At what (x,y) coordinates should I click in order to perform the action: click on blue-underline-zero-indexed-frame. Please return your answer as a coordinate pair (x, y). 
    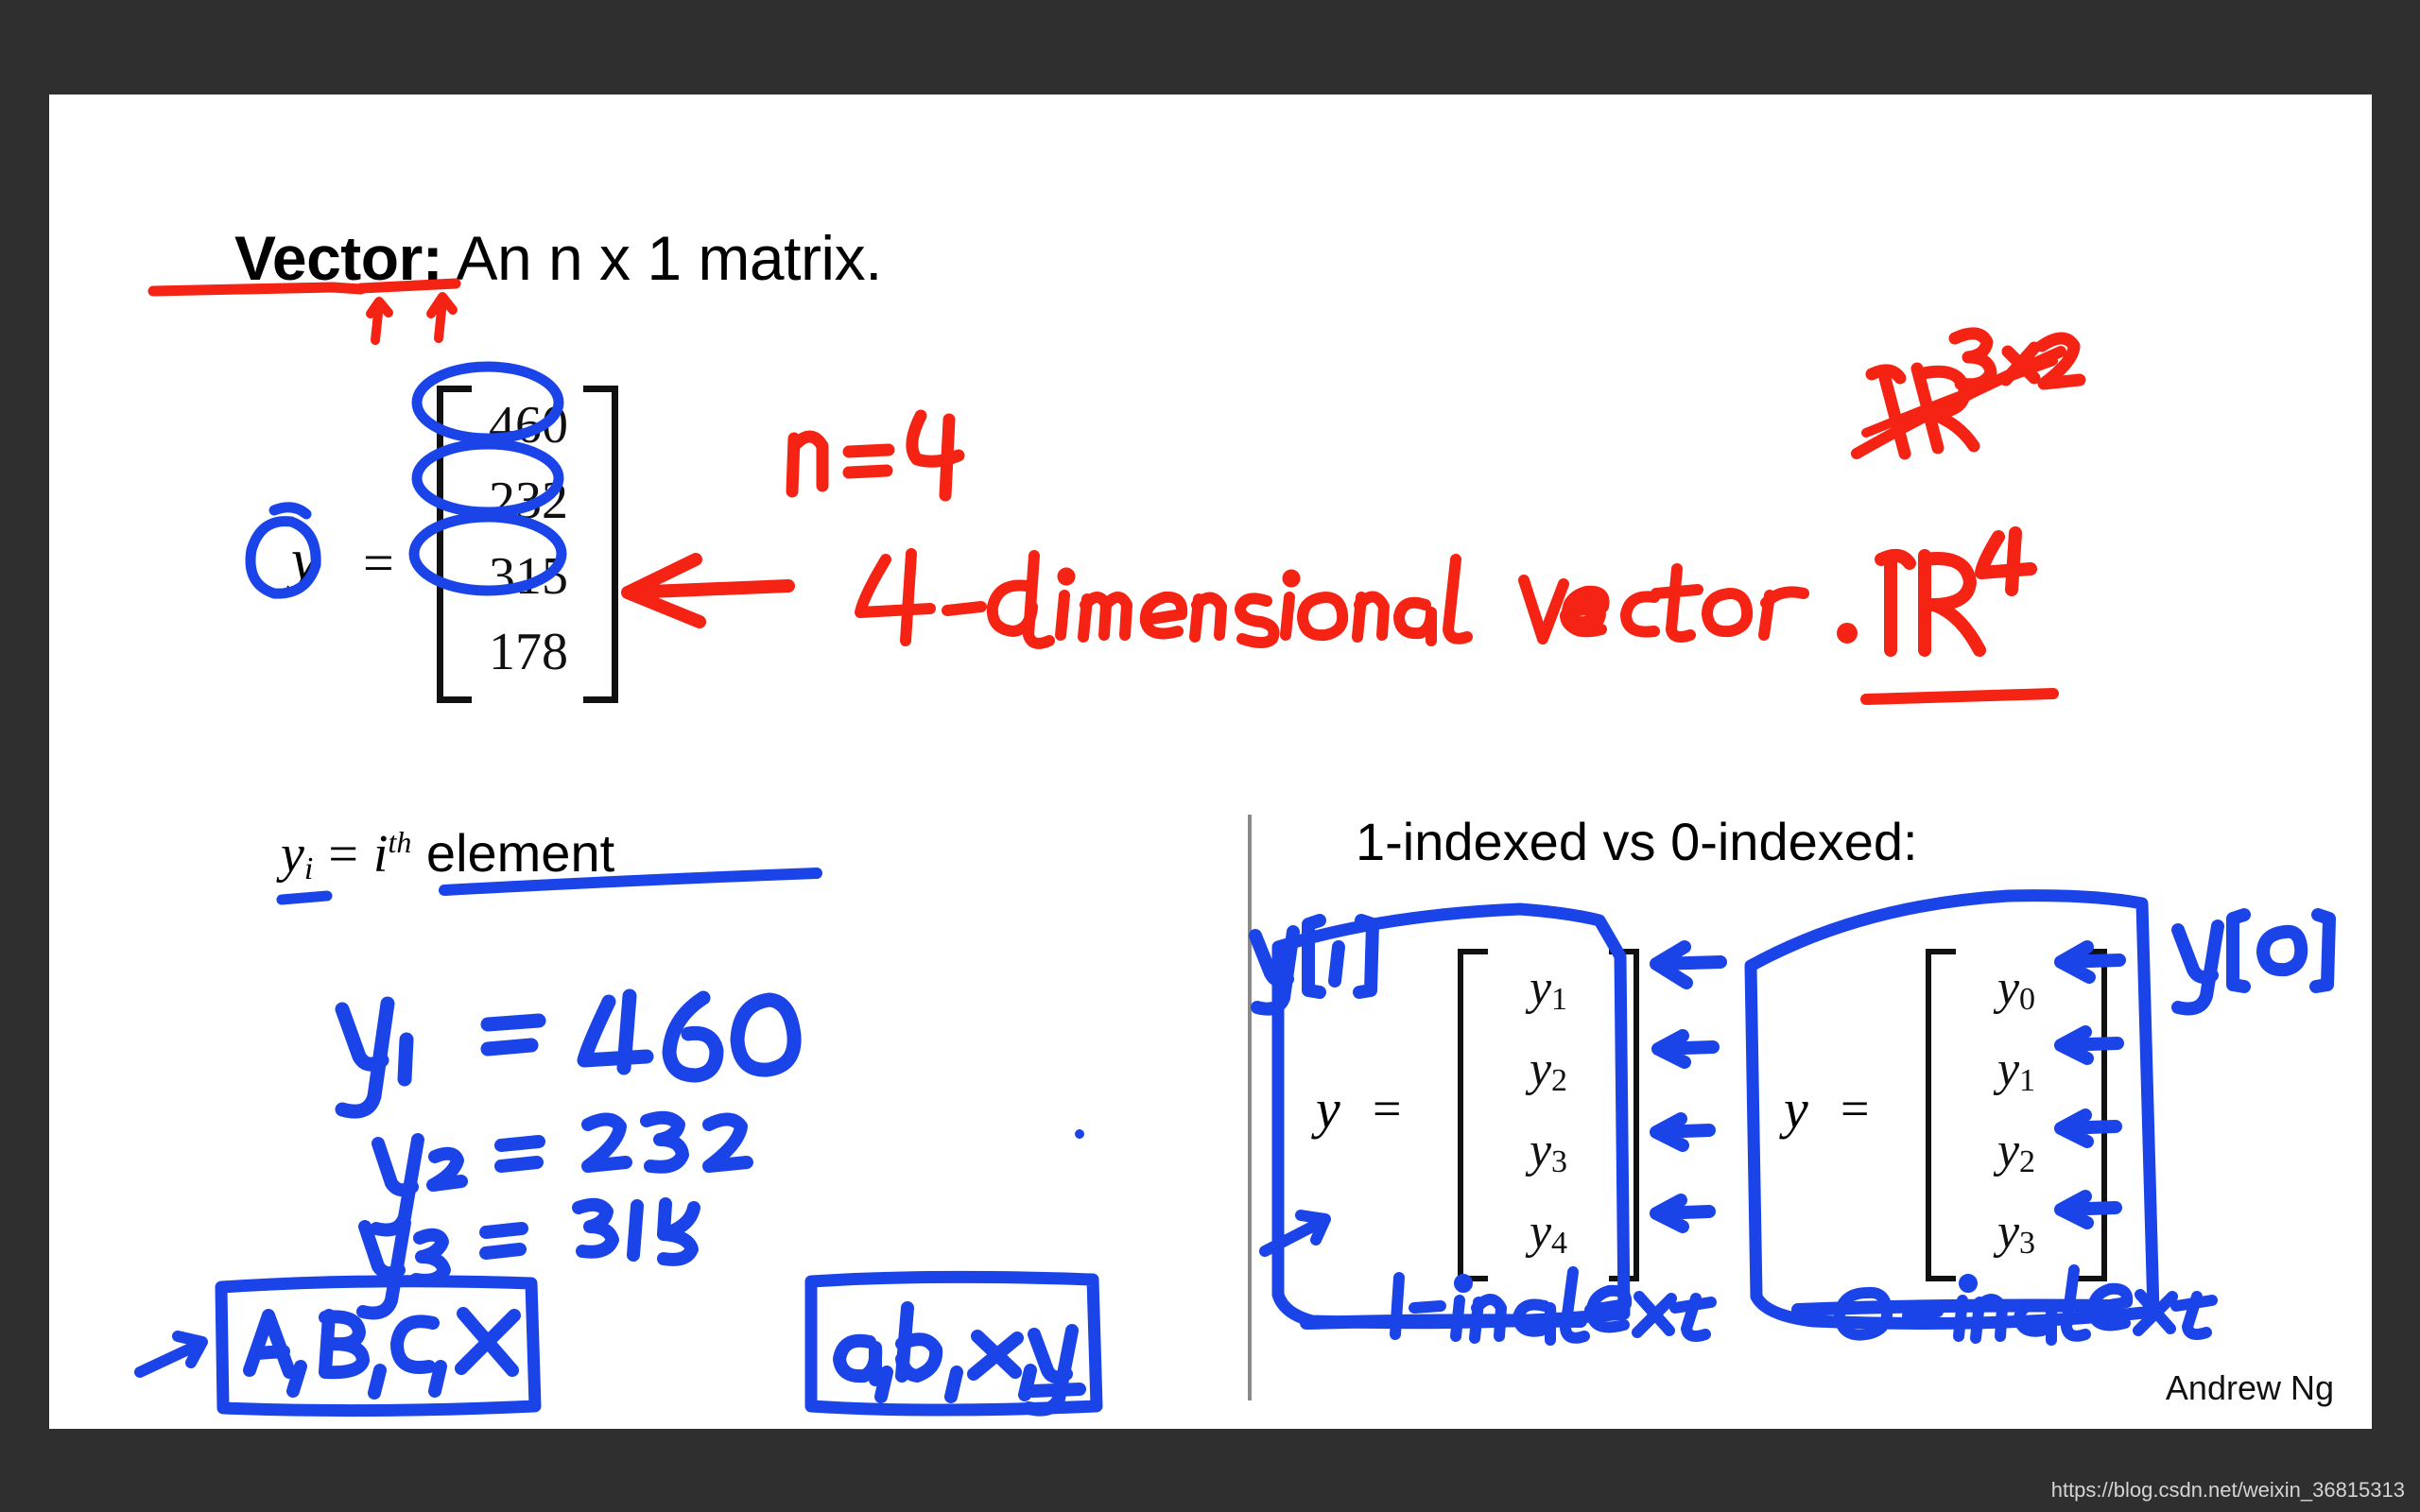
    Looking at the image, I should click on (1954, 1307).